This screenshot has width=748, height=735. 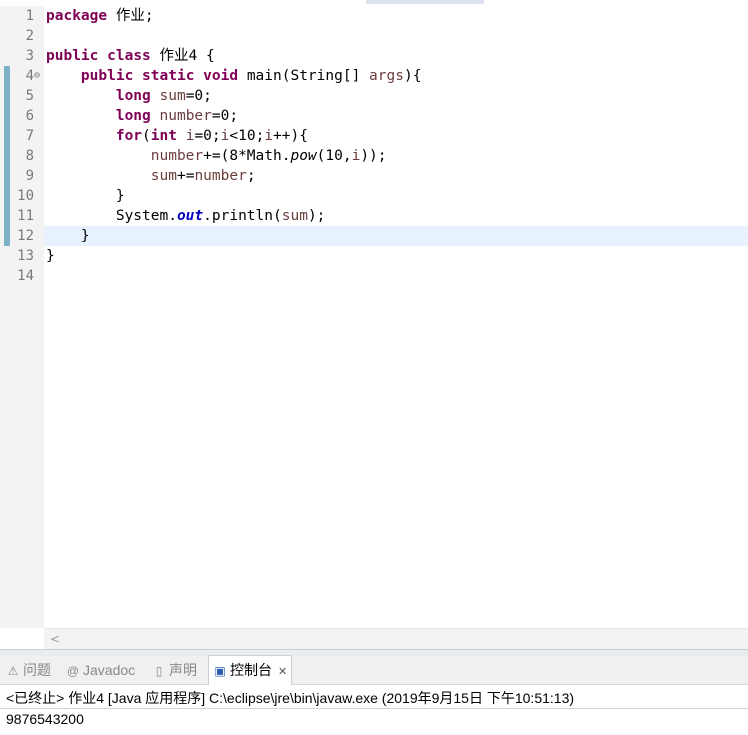 I want to click on code-token: package, so click(x=77, y=16).